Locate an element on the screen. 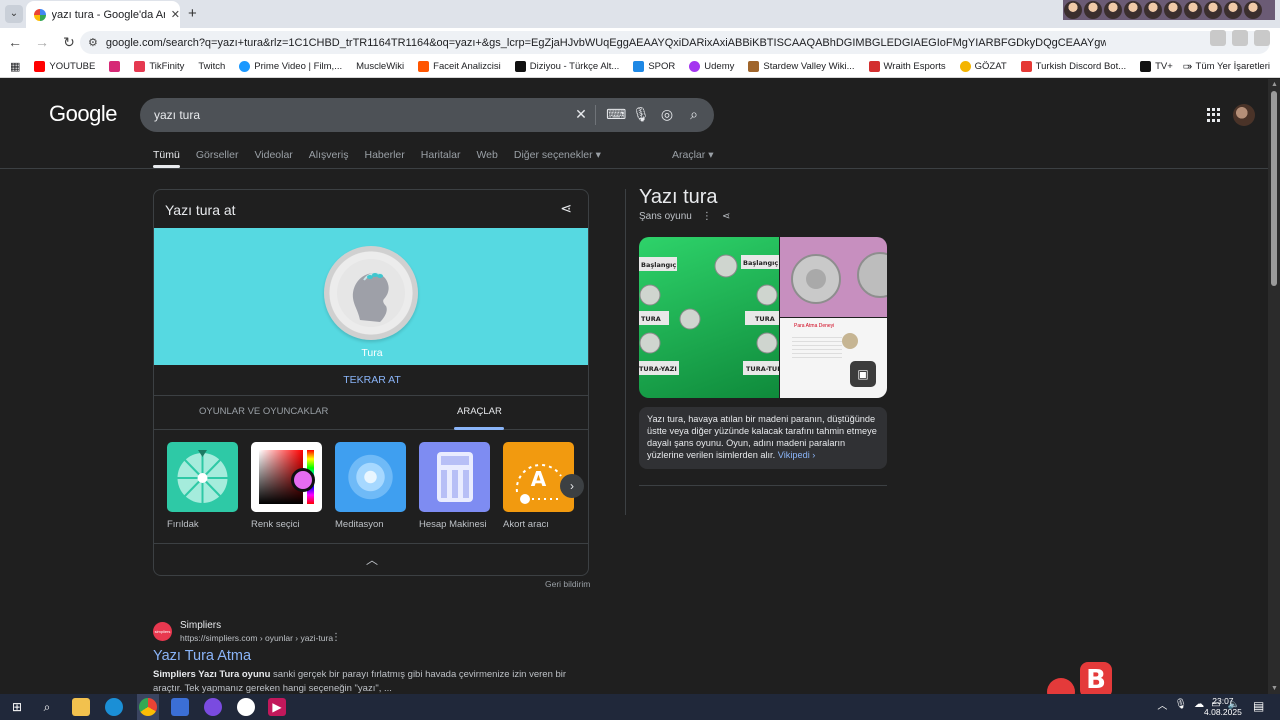 The image size is (1280, 720). tab-images: Görseller is located at coordinates (217, 155).